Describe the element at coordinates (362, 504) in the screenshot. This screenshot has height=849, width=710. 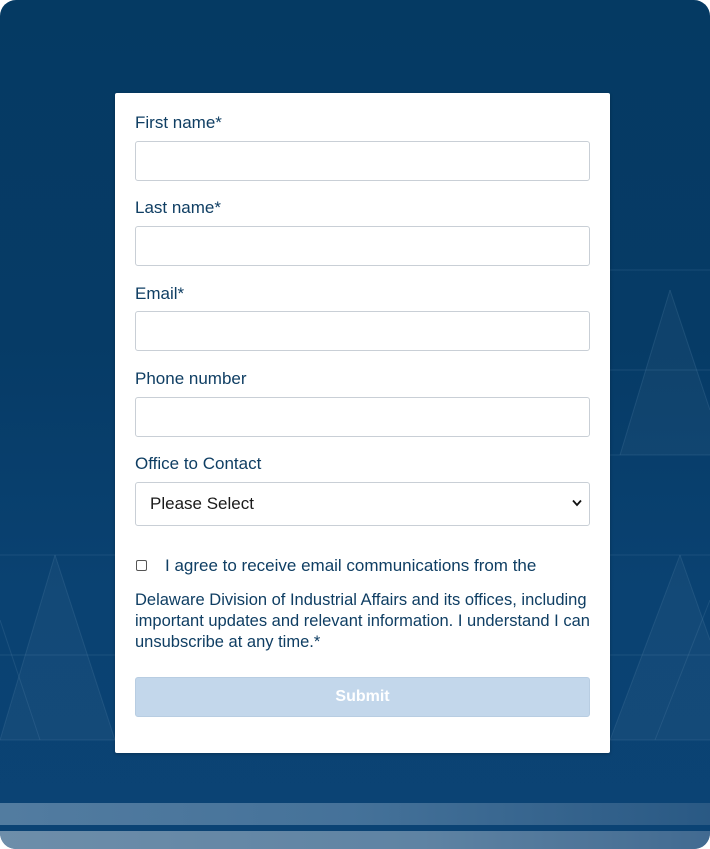
I see `office-select: Please Select` at that location.